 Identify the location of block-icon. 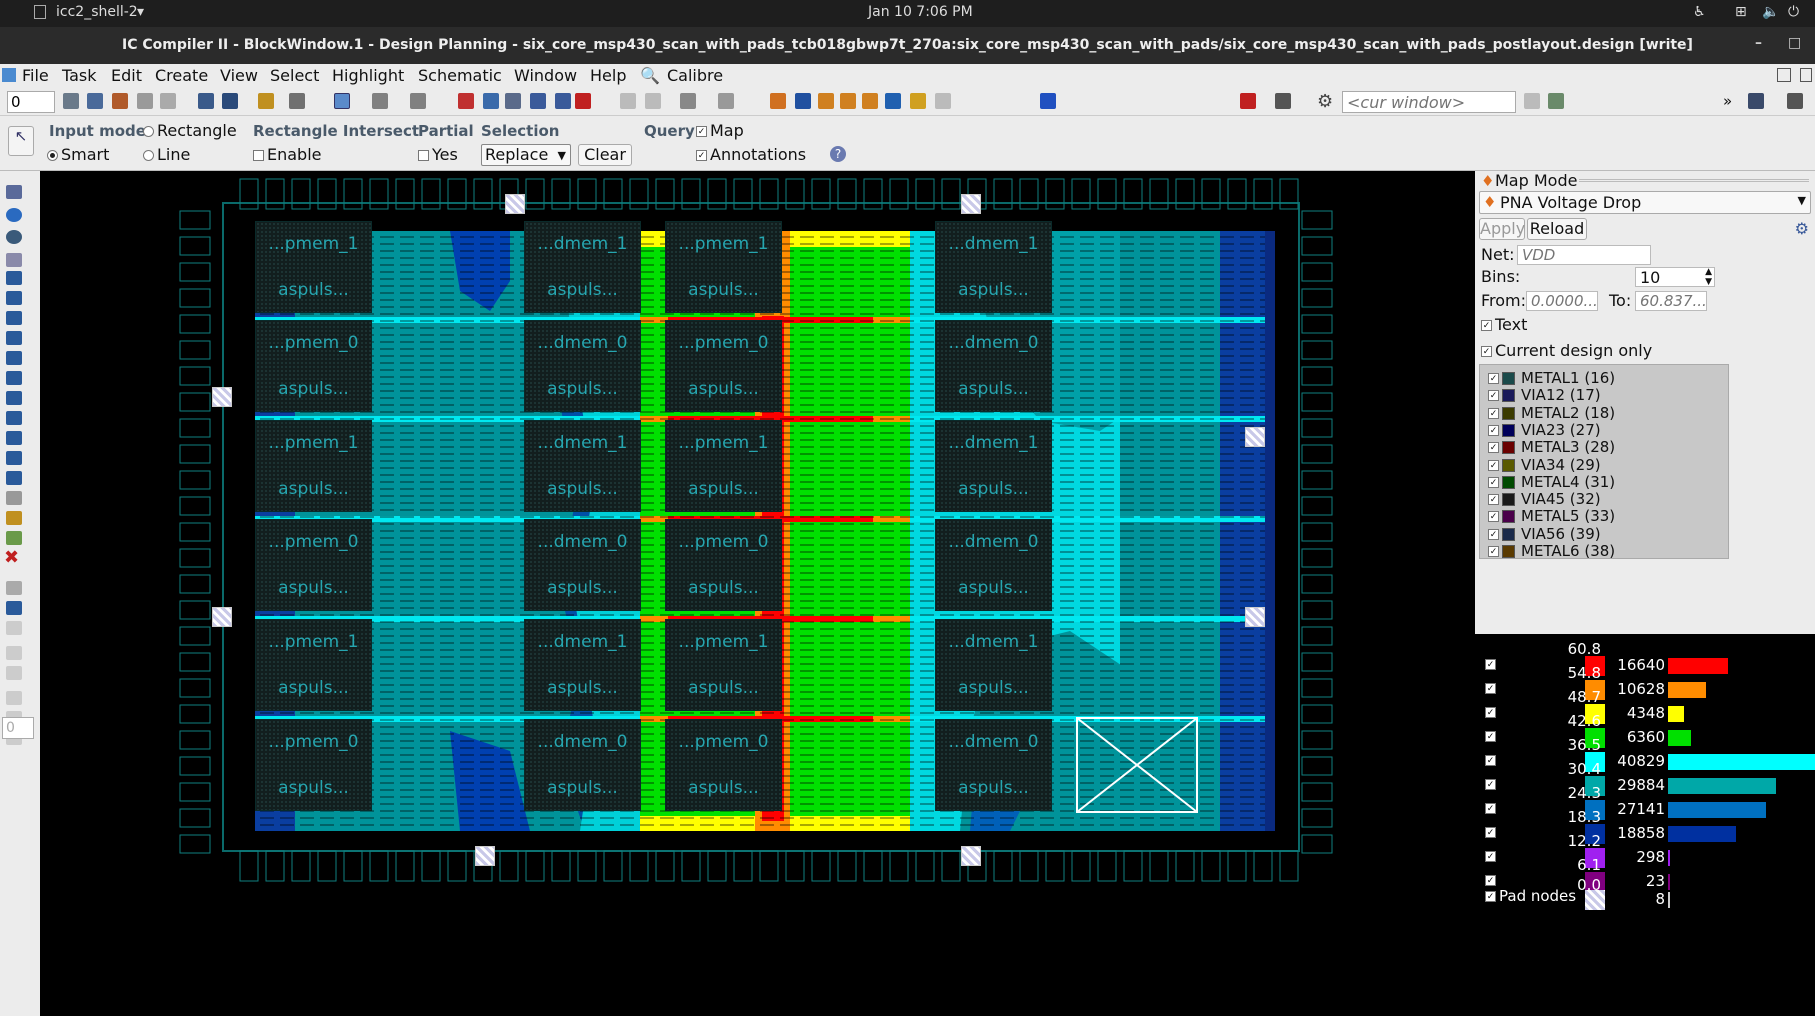
(14, 338).